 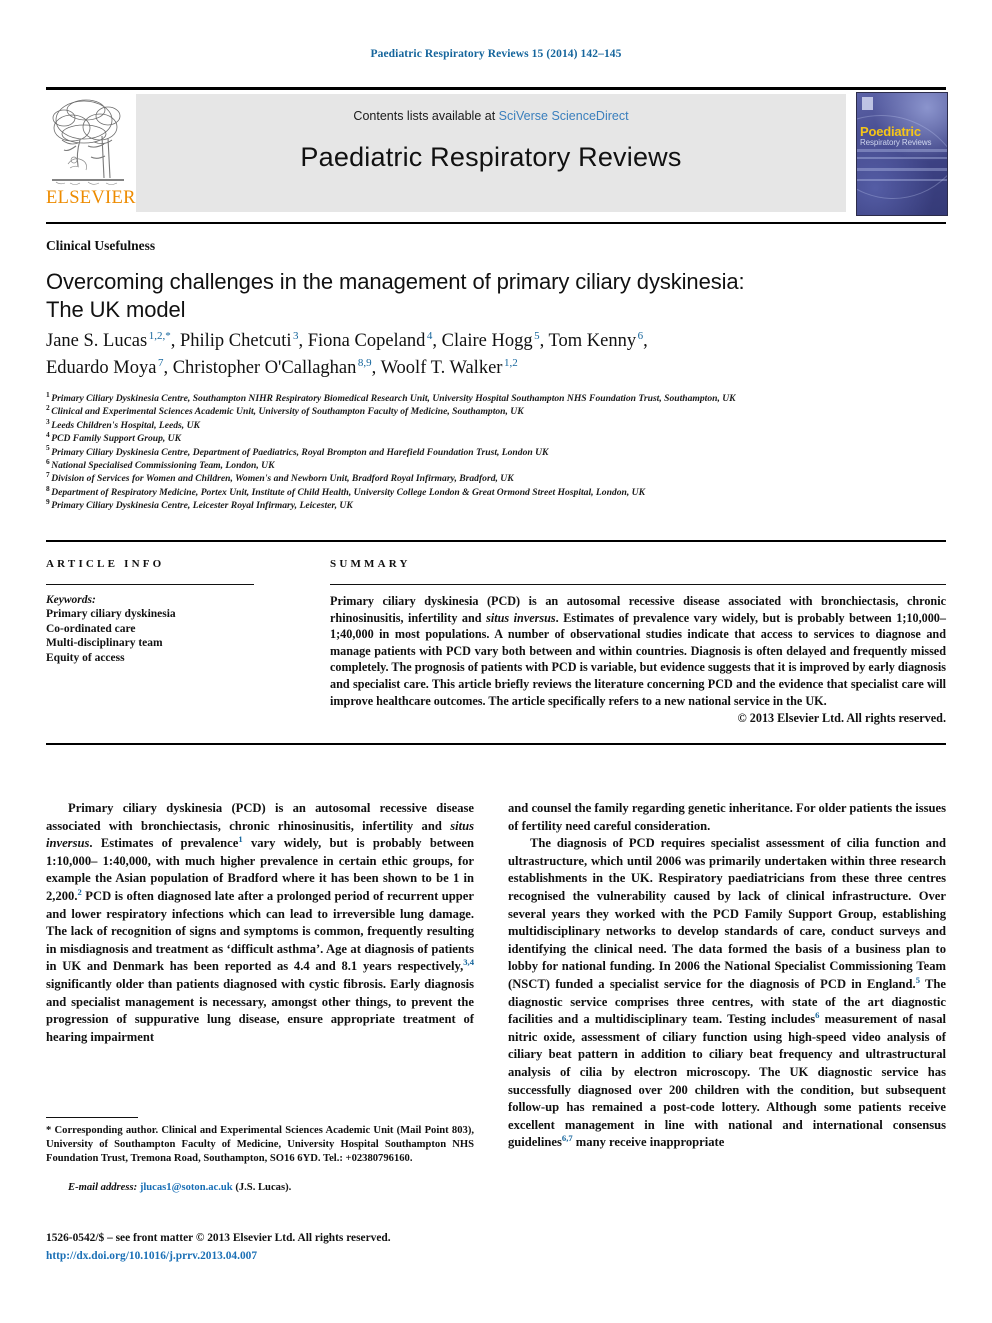 I want to click on affiliation-text: Leeds Children's Hospital, Leeds, UK, so click(x=125, y=425).